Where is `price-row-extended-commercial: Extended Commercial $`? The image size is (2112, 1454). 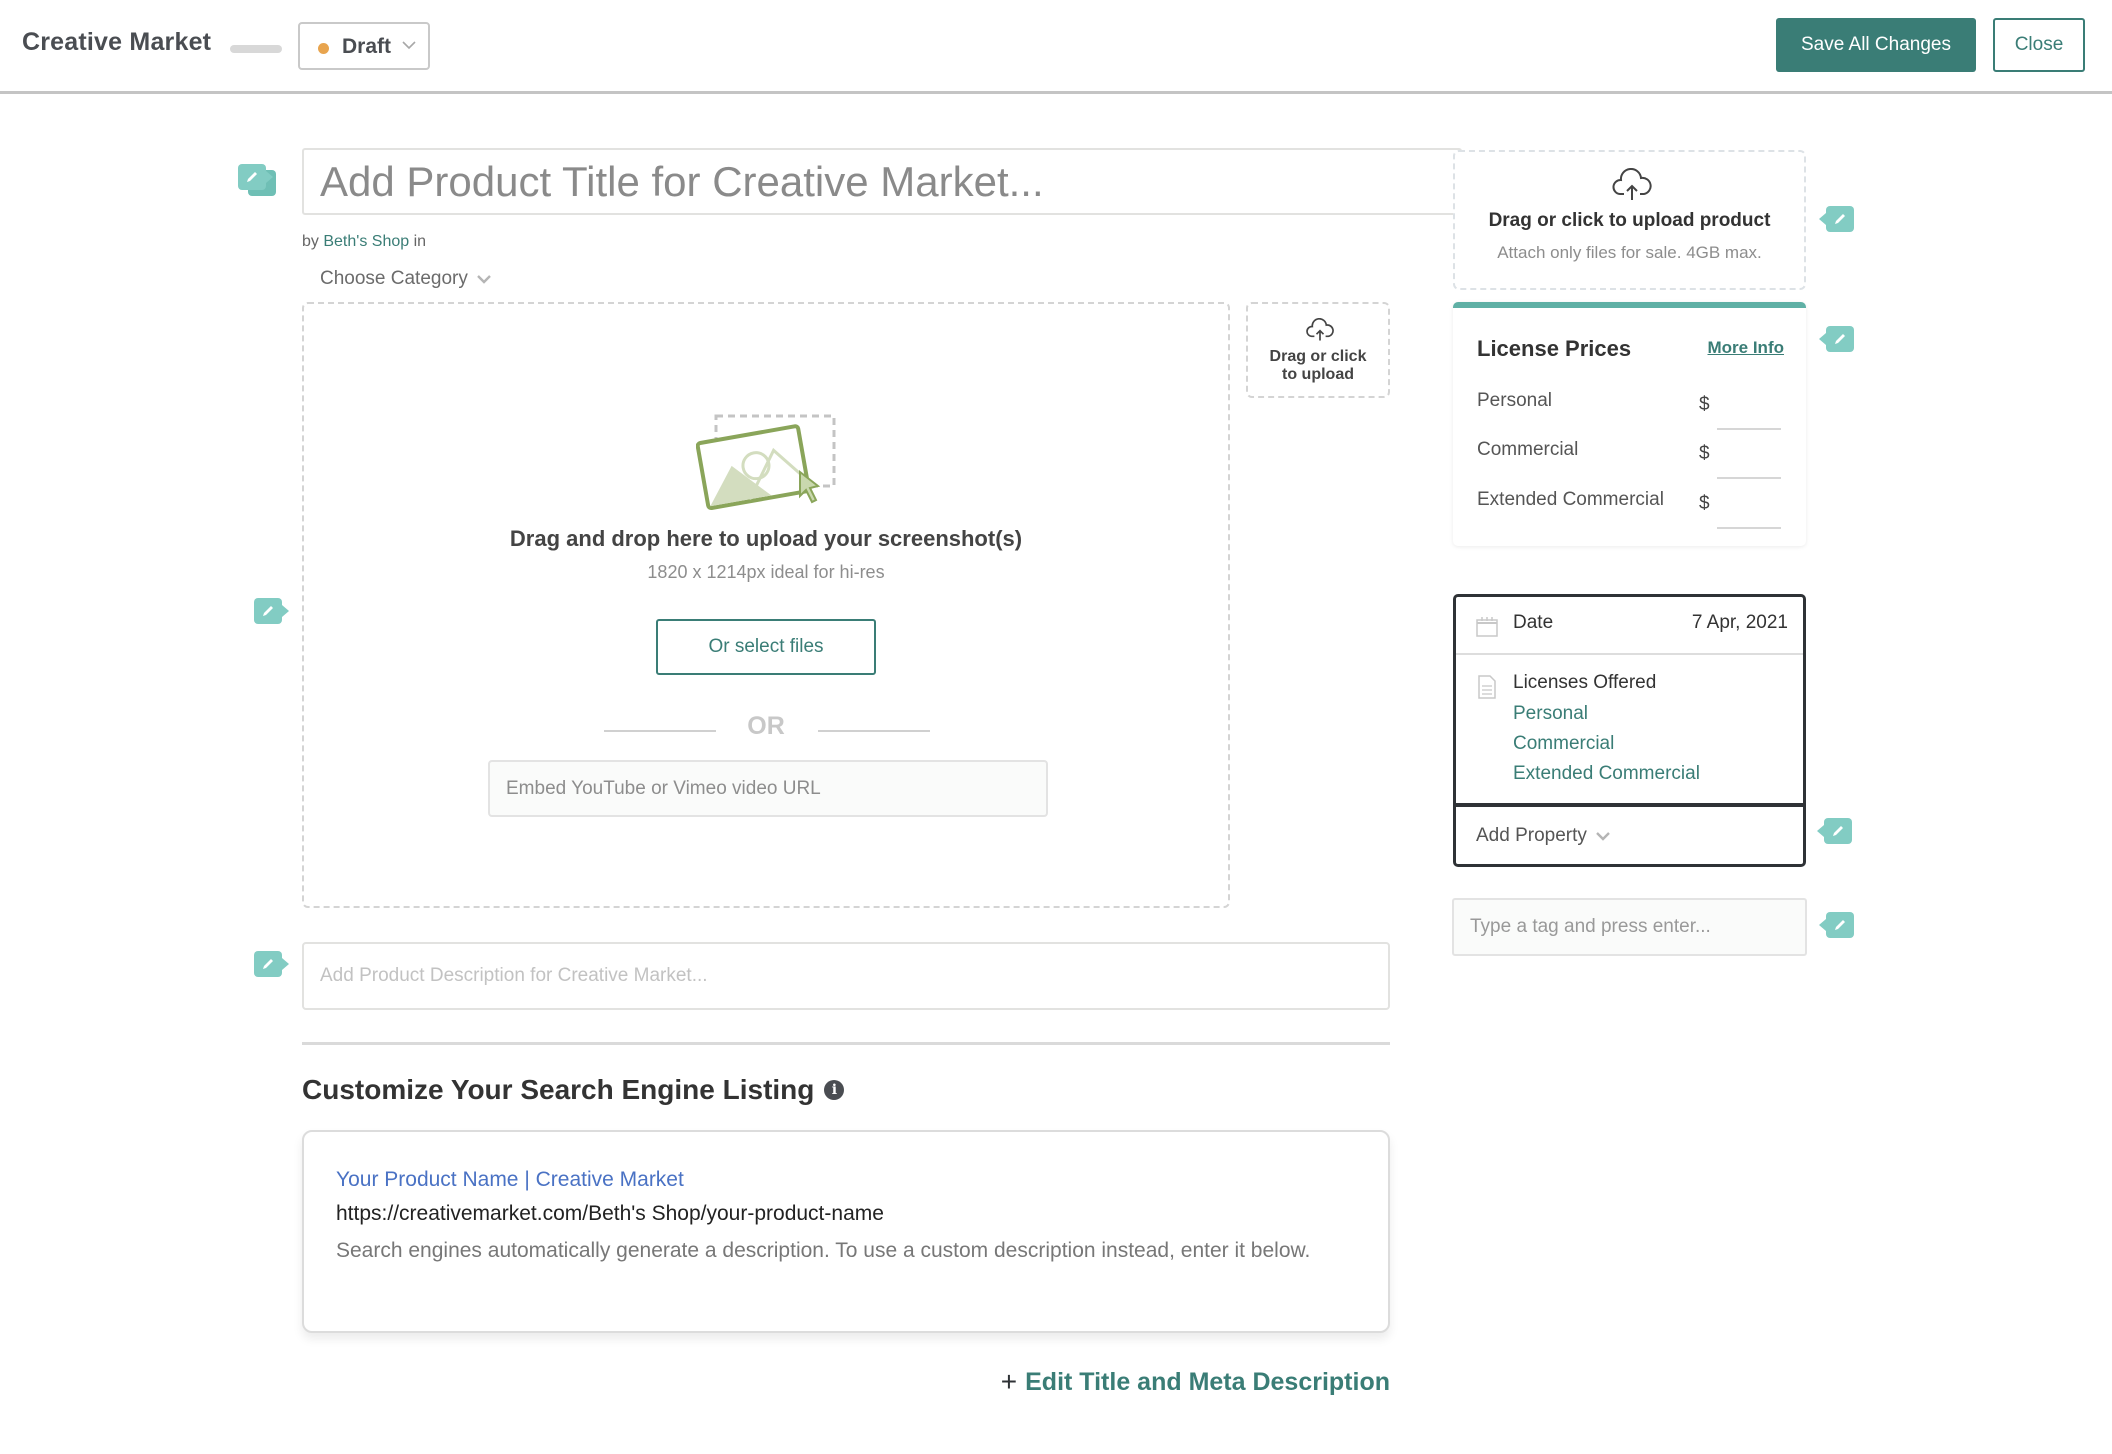
price-row-extended-commercial: Extended Commercial $ is located at coordinates (1630, 511).